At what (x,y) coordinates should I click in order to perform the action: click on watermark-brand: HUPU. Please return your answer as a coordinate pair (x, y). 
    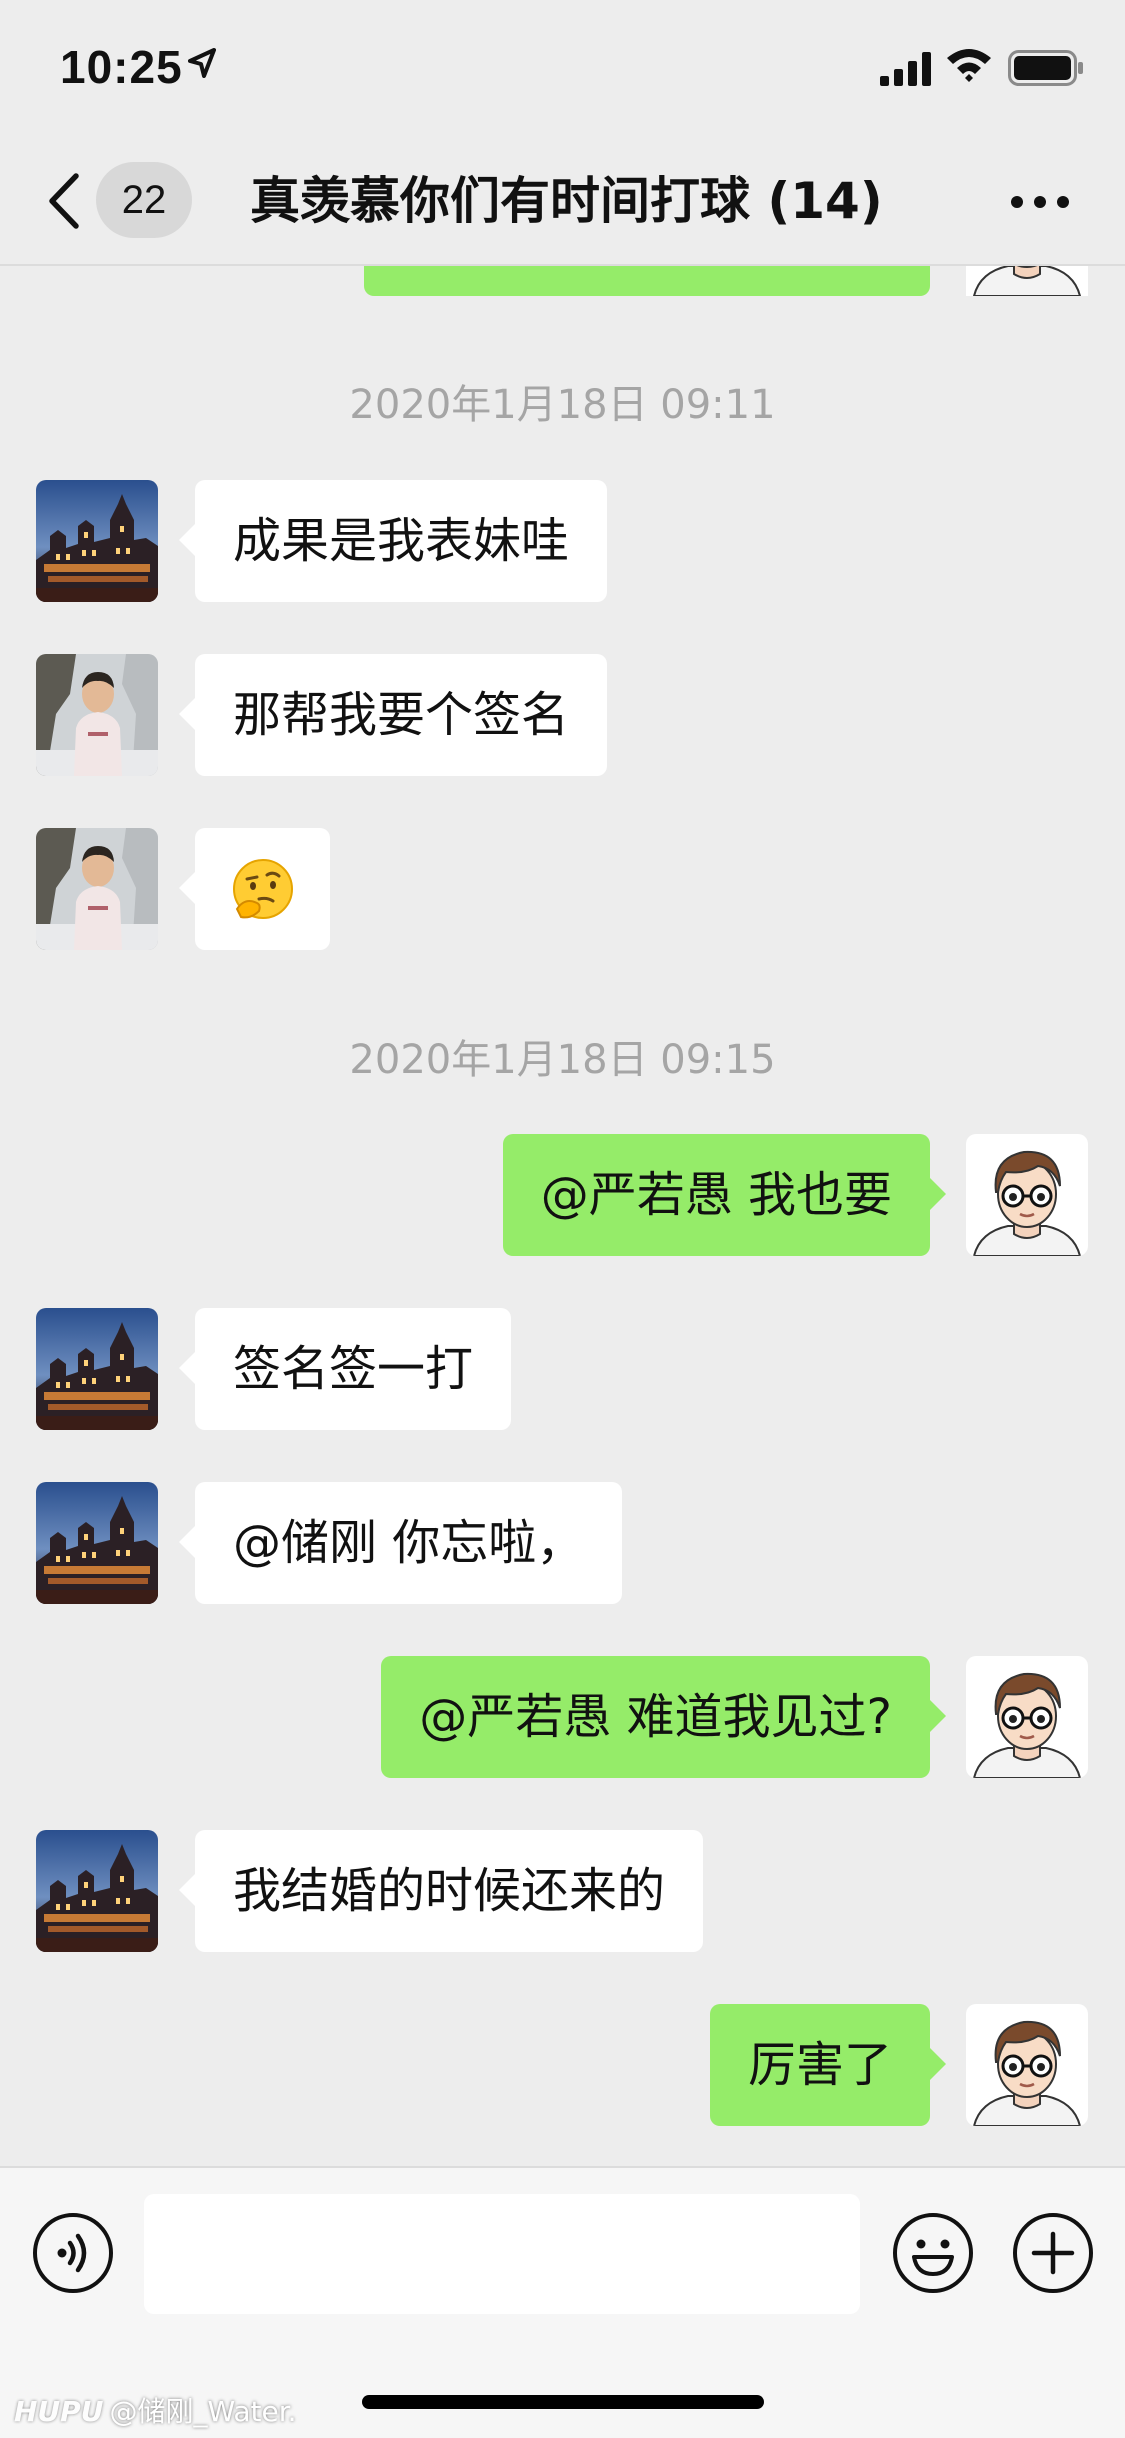
    Looking at the image, I should click on (59, 2411).